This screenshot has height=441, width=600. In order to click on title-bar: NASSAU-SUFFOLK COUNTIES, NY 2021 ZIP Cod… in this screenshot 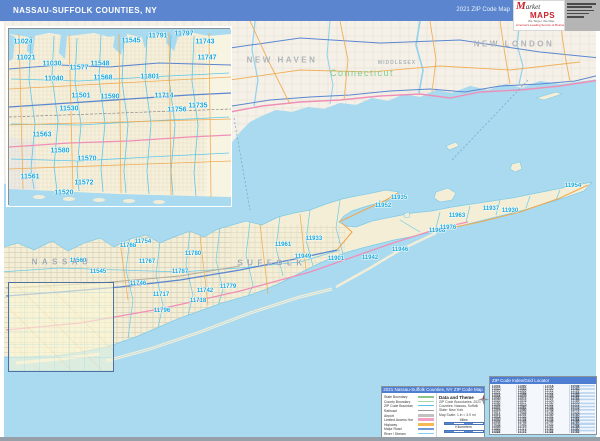, I will do `click(300, 10)`.